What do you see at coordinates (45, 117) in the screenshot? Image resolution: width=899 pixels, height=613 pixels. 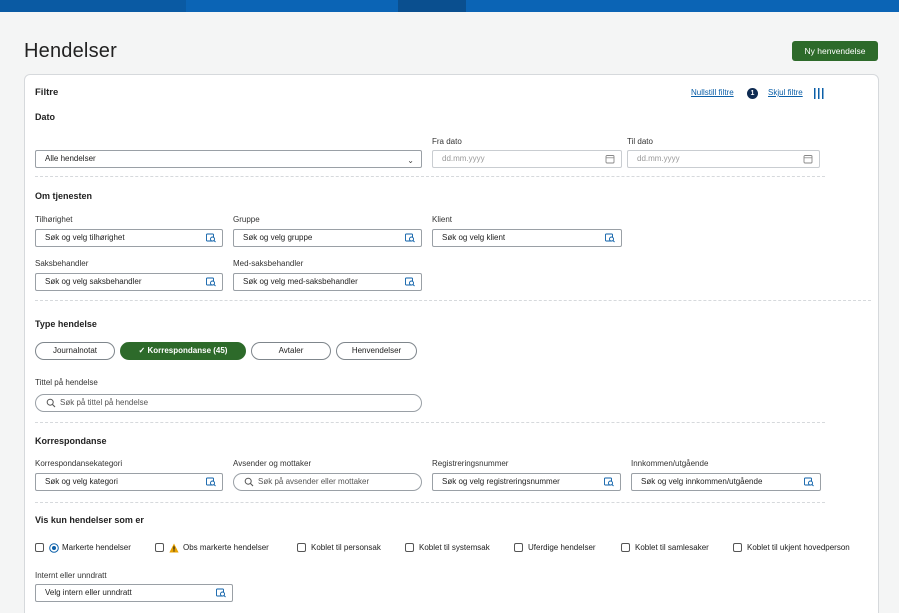 I see `date-section-title: Dato` at bounding box center [45, 117].